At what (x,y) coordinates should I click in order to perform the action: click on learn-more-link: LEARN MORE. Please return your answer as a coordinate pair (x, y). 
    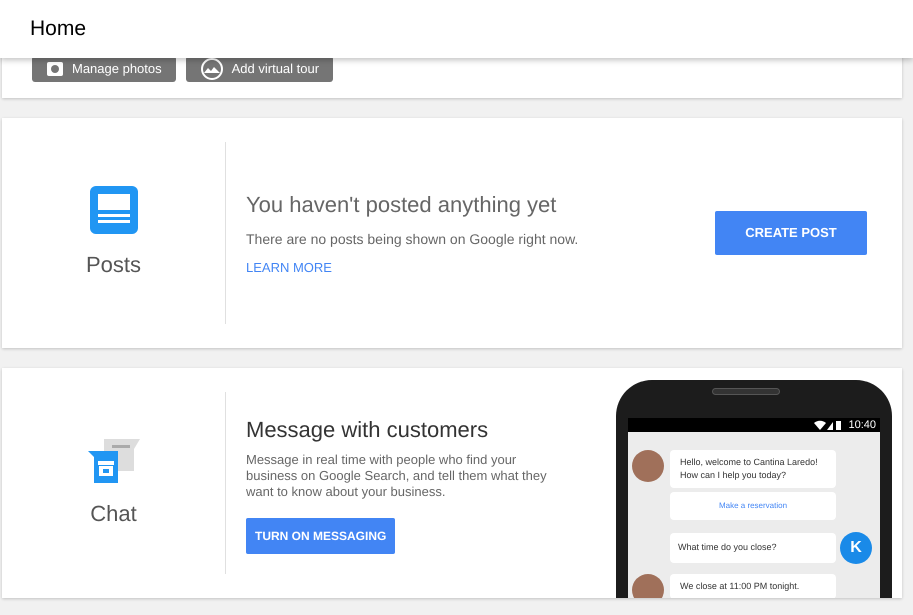
    Looking at the image, I should click on (480, 268).